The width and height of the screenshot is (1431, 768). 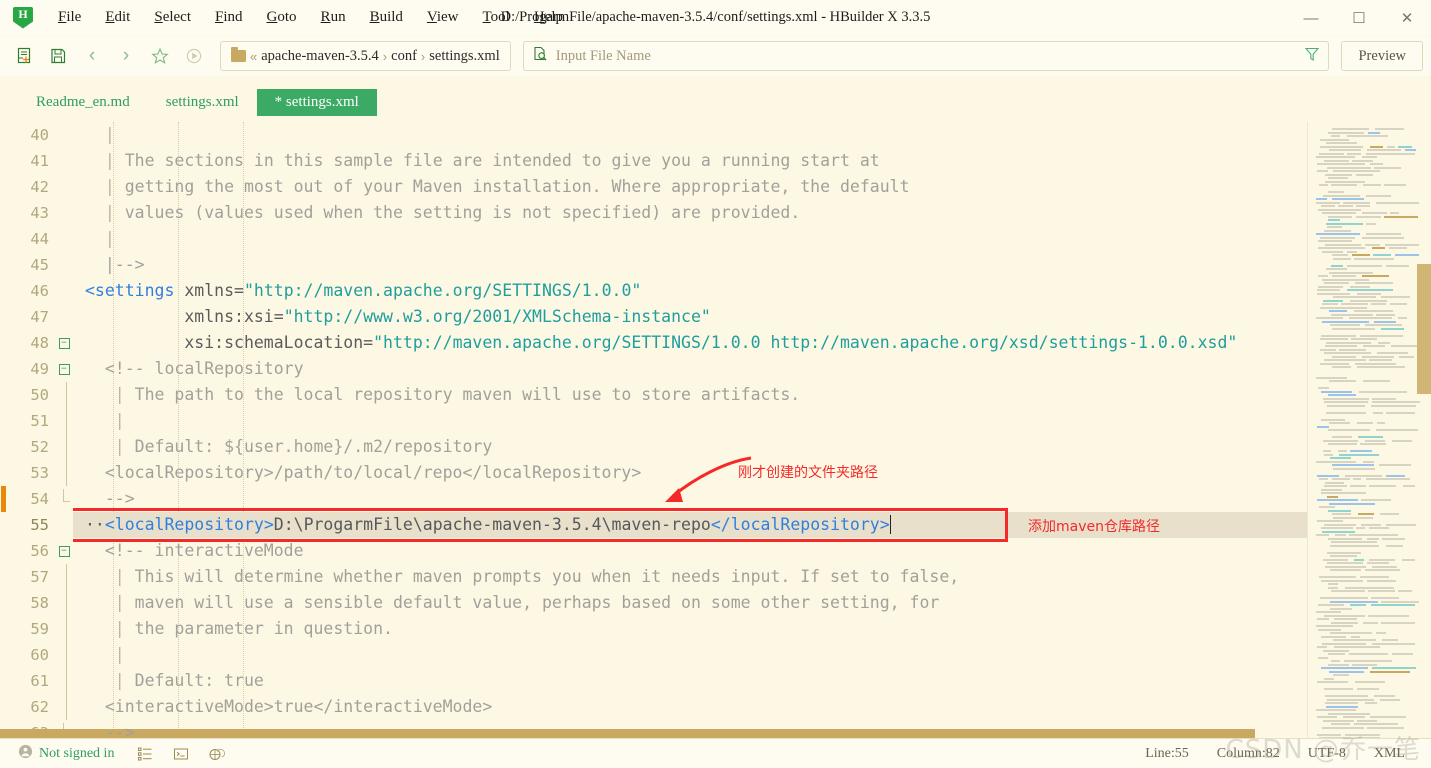 What do you see at coordinates (496, 17) in the screenshot?
I see `menu-item-tool: Tool` at bounding box center [496, 17].